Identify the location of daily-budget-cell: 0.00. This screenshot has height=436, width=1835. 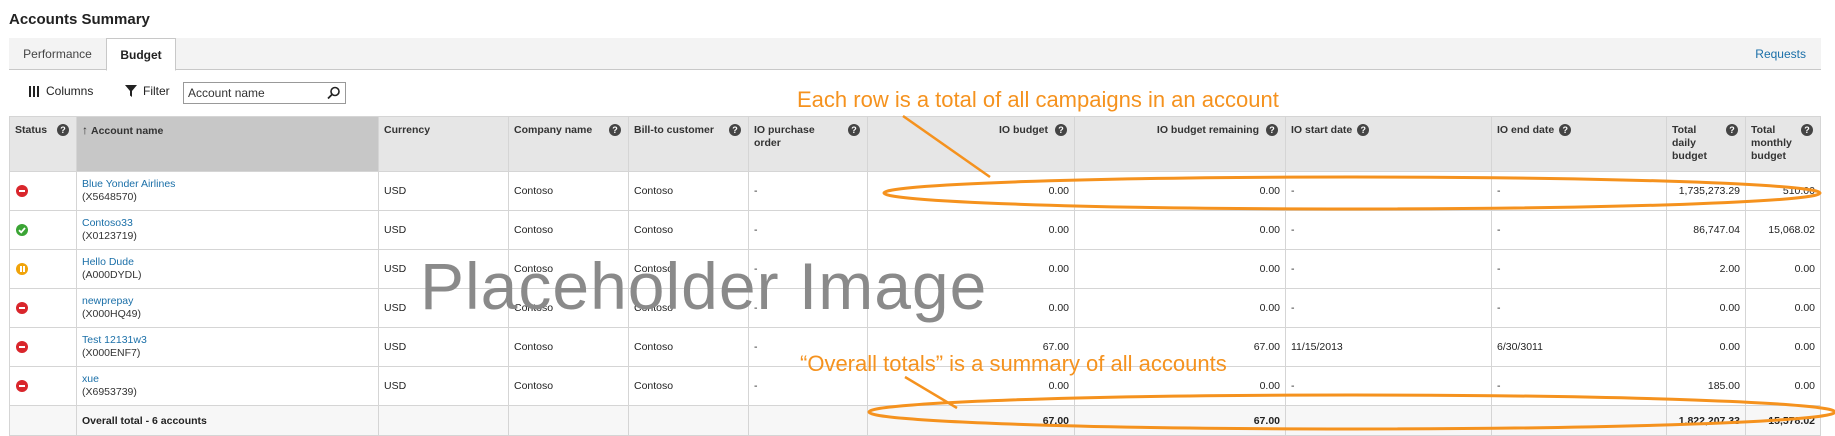
(1706, 347).